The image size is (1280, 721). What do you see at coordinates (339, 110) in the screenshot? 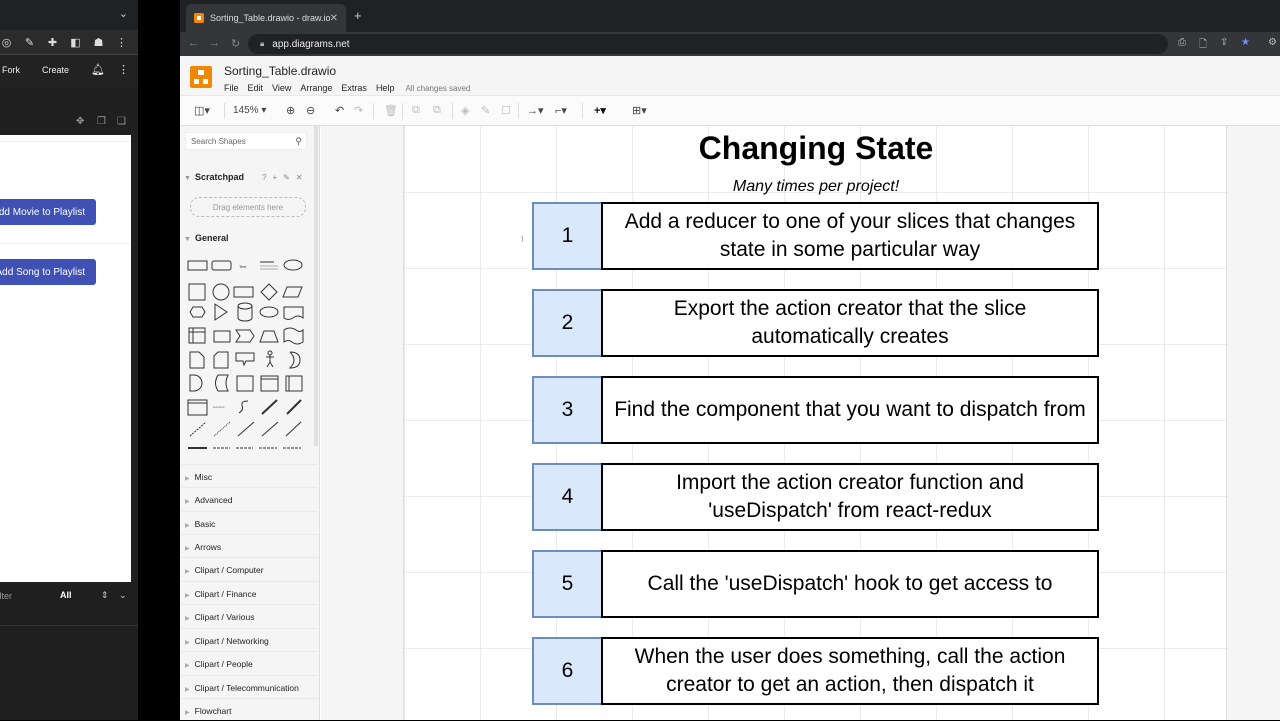
I see `undo-icon: ↶` at bounding box center [339, 110].